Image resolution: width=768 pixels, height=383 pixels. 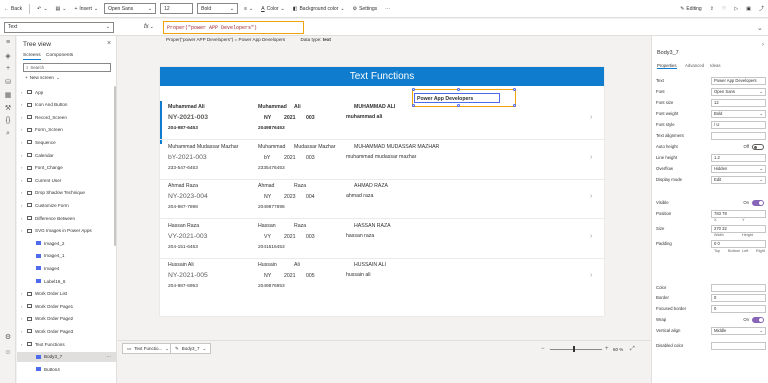 I want to click on font-size-input: 12, so click(x=177, y=8).